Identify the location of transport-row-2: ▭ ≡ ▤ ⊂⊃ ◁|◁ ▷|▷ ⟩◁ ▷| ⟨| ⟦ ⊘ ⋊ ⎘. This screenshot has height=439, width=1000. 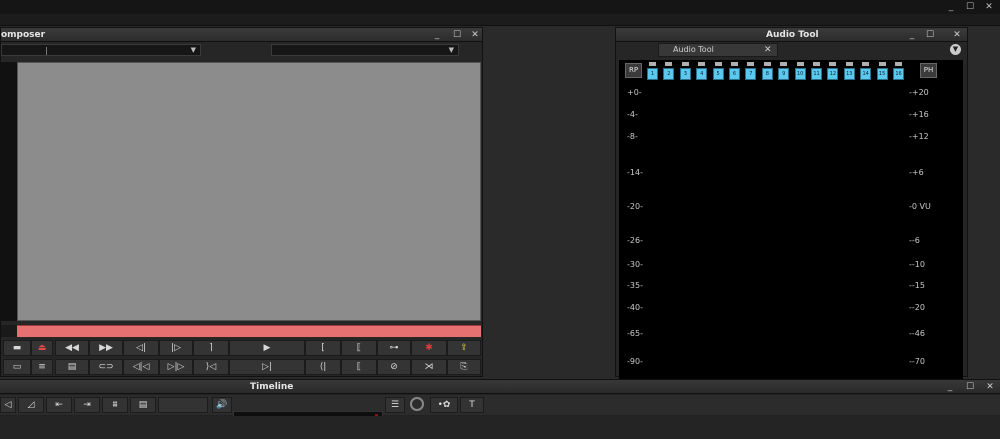
(241, 367).